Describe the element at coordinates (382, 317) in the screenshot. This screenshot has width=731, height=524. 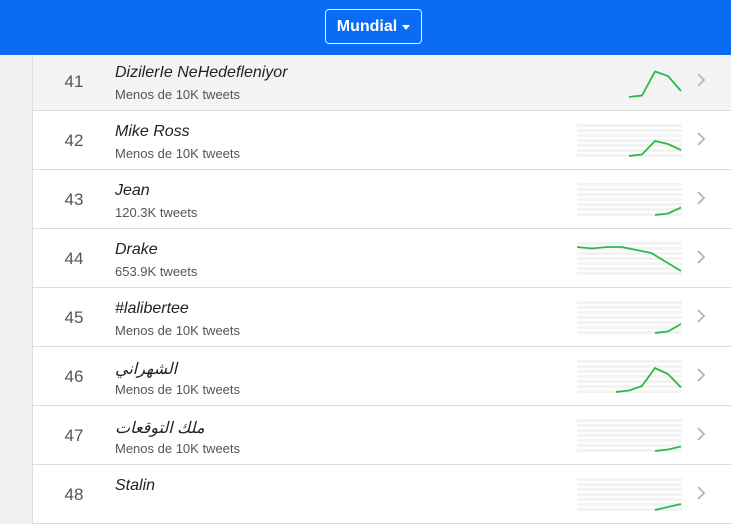
I see `trend-row: 45 #lalibertee Menos de 10K tweets` at that location.